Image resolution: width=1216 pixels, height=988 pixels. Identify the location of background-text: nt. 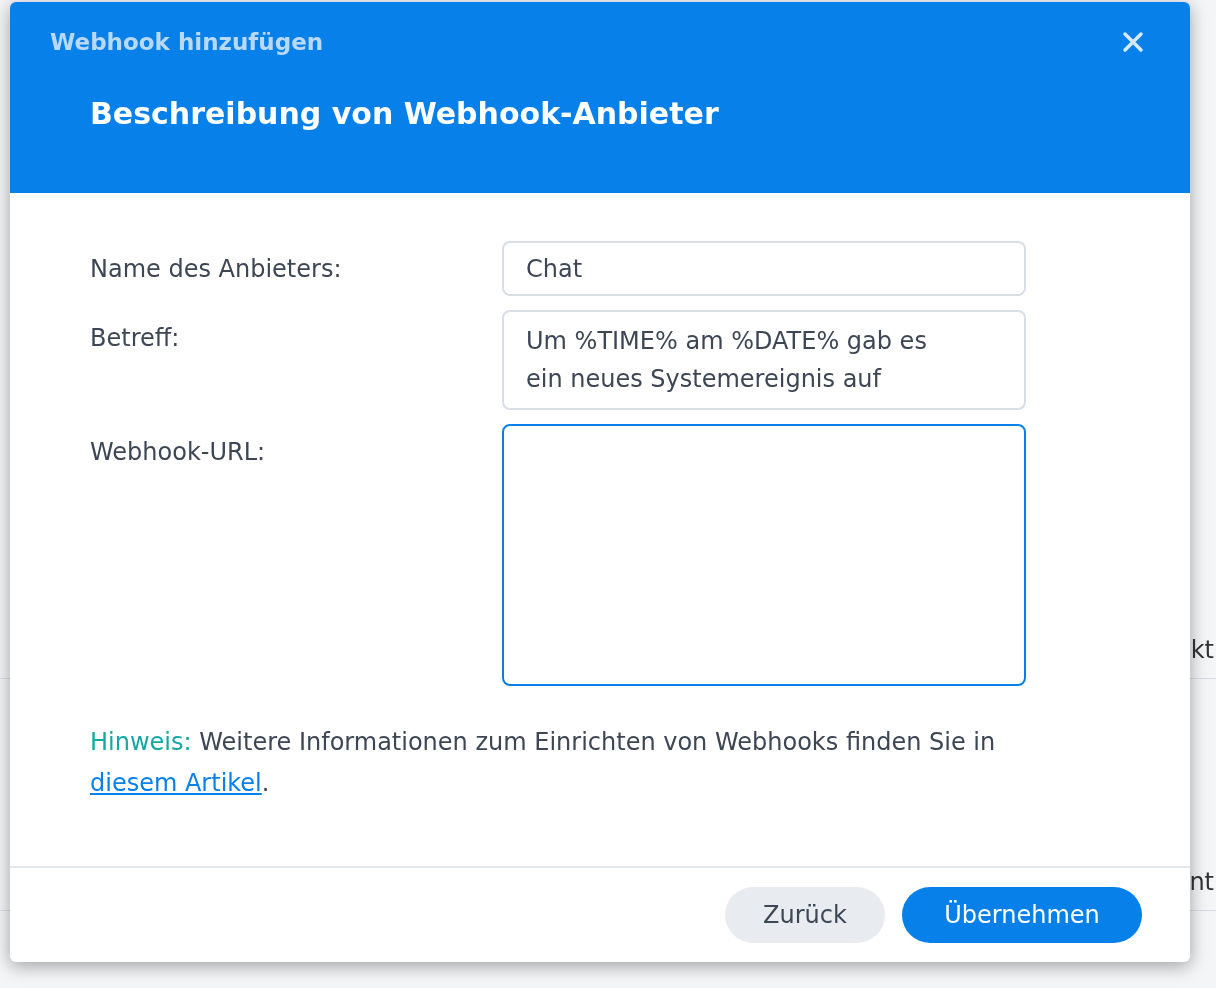
(1201, 882).